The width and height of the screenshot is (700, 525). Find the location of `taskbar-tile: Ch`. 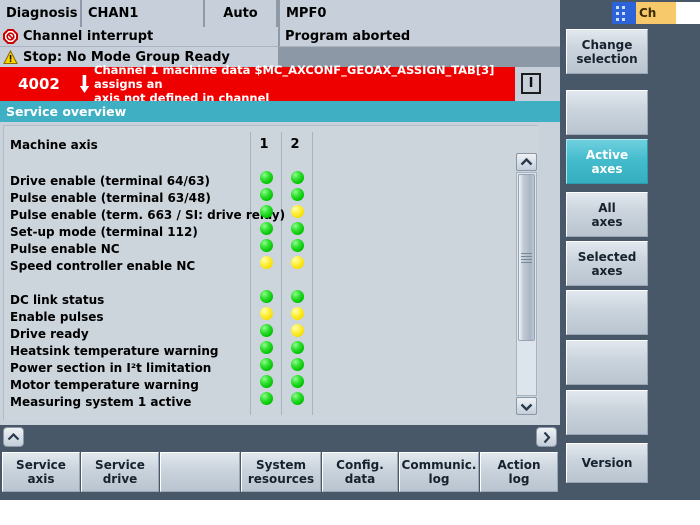

taskbar-tile: Ch is located at coordinates (656, 13).